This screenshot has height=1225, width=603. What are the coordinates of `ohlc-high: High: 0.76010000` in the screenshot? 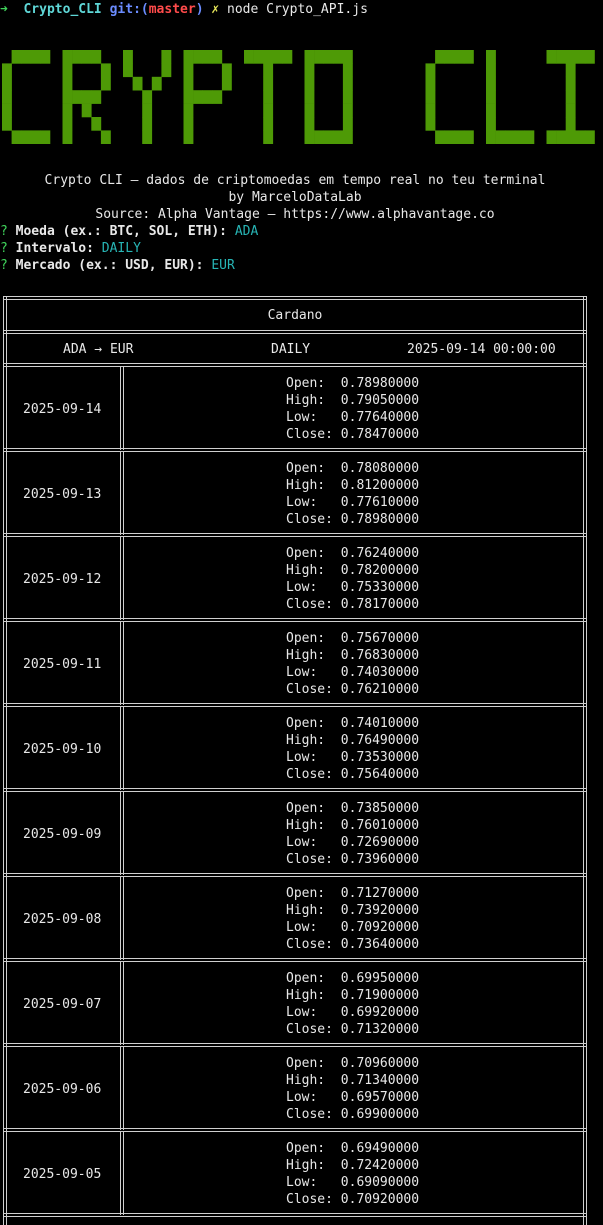 It's located at (352, 825).